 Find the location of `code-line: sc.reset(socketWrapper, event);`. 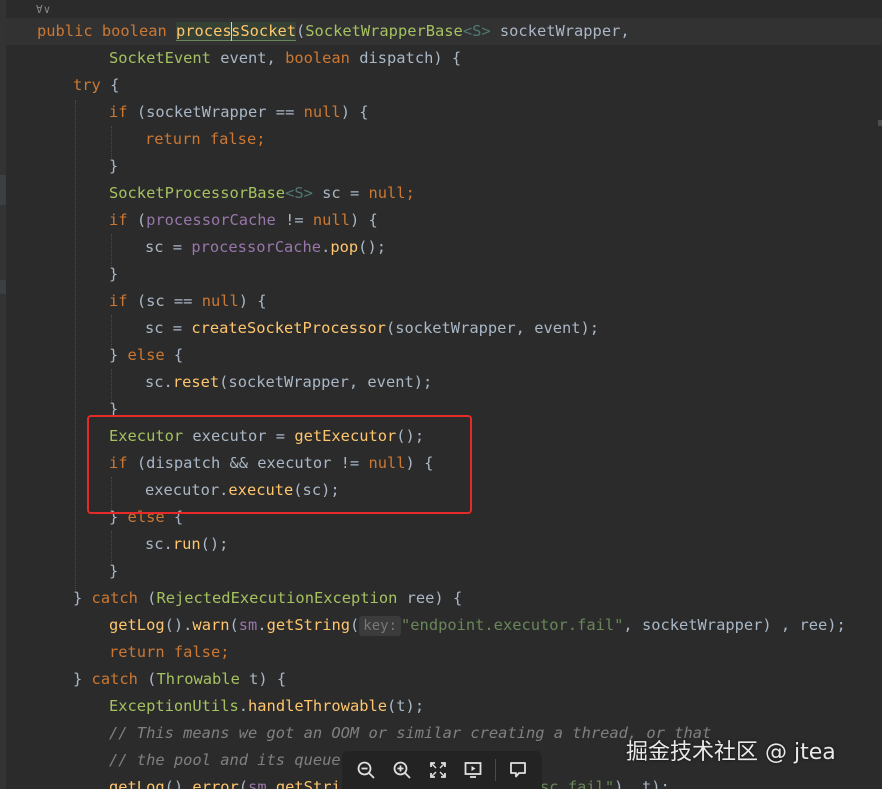

code-line: sc.reset(socketWrapper, event); is located at coordinates (288, 382).